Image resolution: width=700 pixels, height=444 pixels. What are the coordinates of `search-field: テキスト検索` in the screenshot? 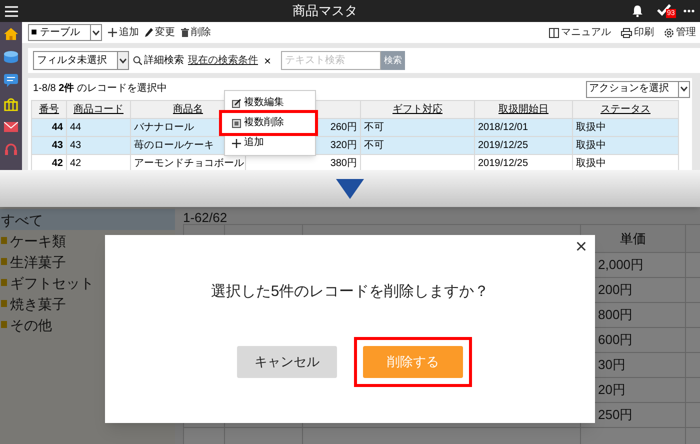 It's located at (331, 60).